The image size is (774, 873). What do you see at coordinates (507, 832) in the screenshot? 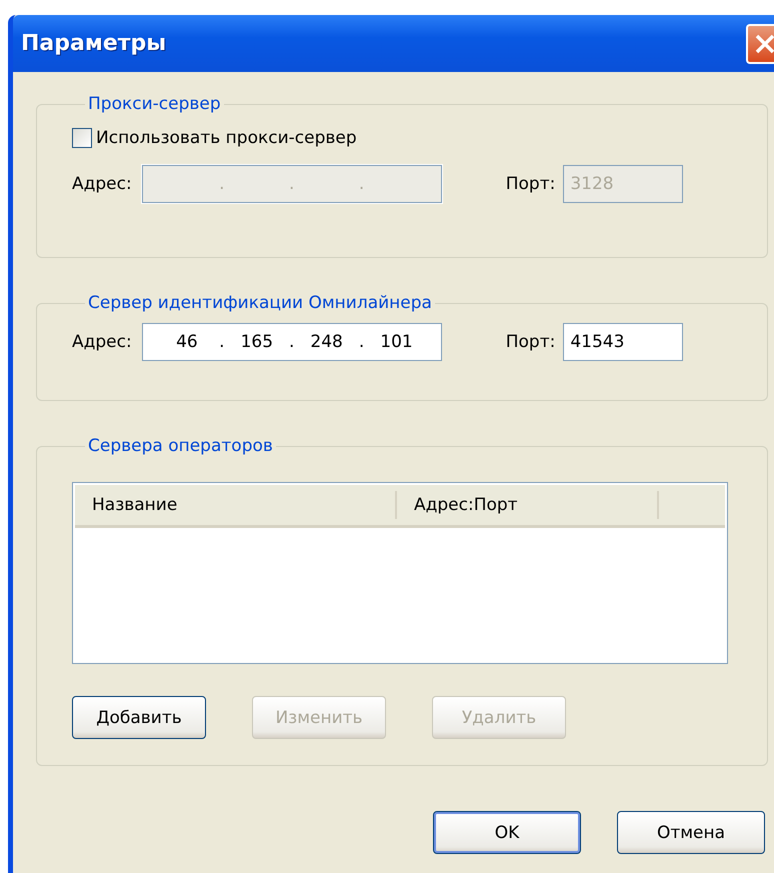
I see `dialog-button: OK` at bounding box center [507, 832].